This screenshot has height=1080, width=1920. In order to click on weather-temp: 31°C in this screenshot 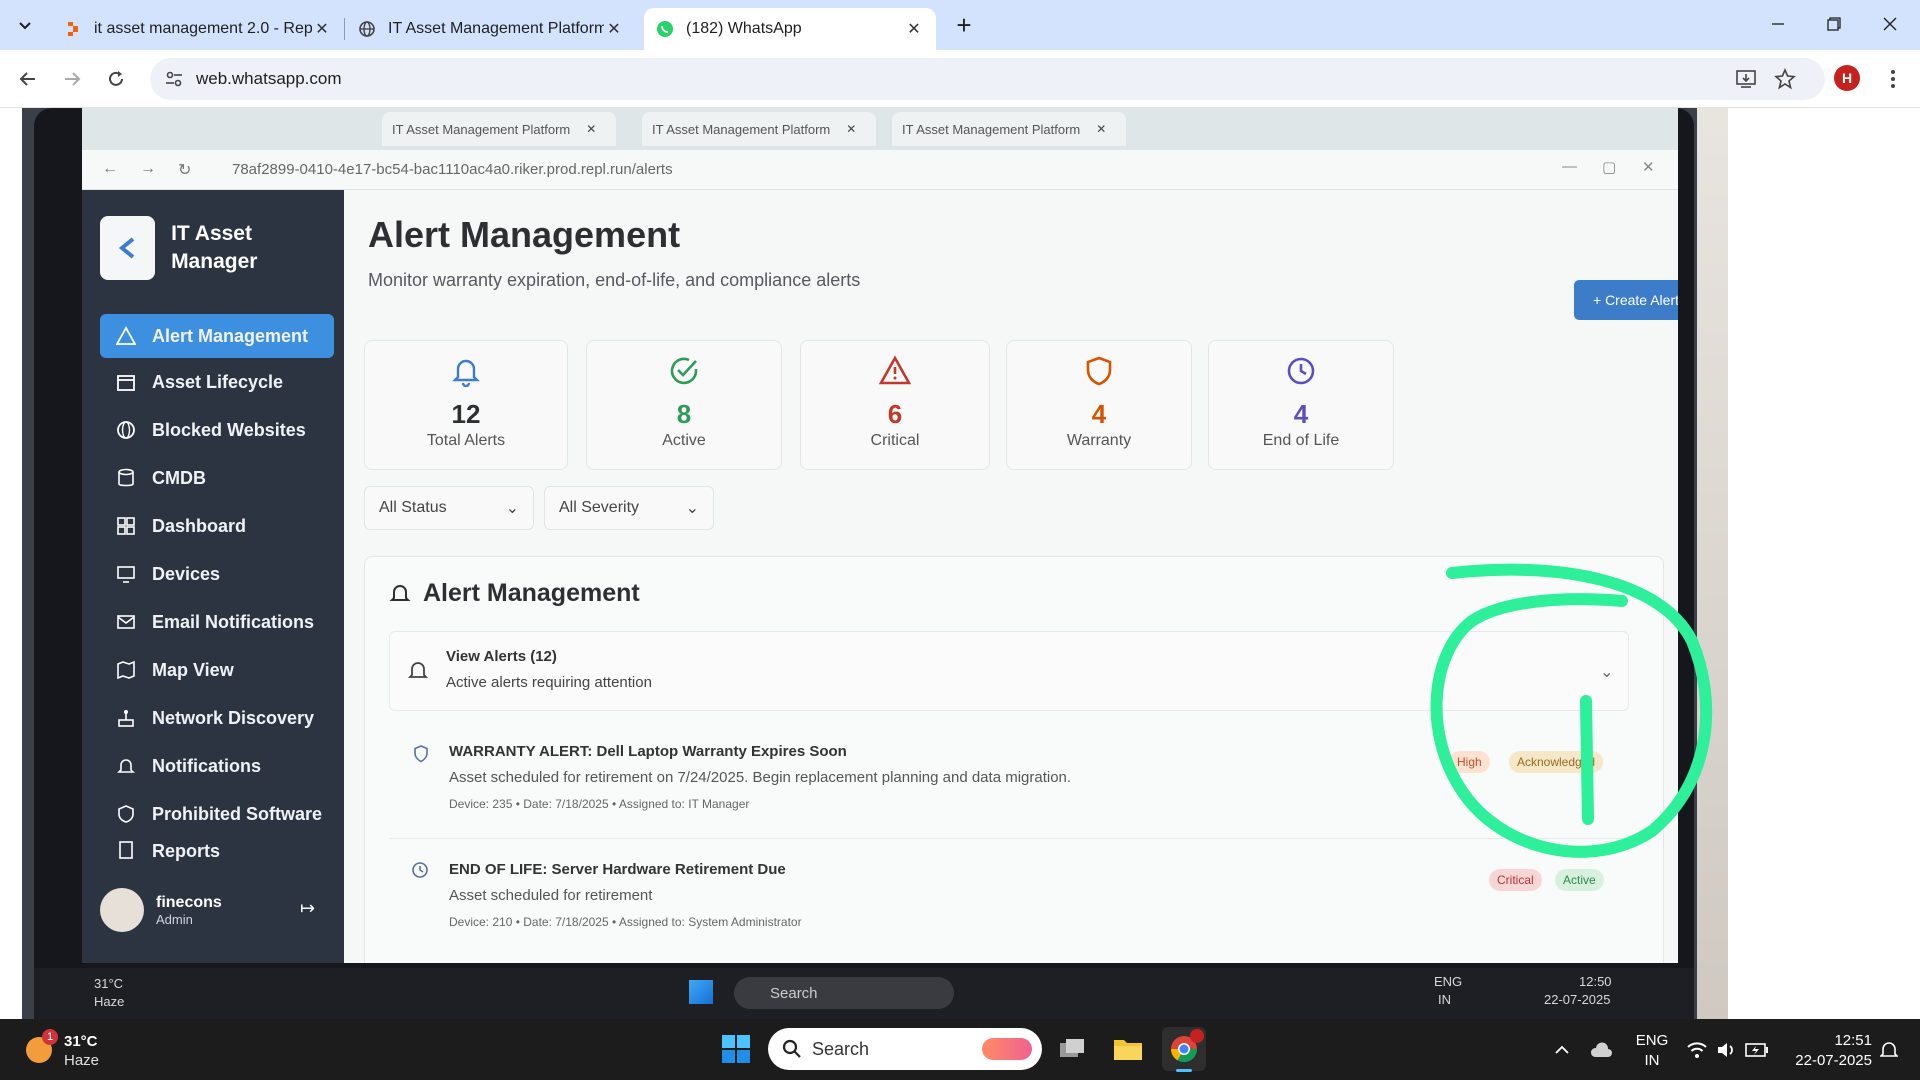, I will do `click(81, 1041)`.